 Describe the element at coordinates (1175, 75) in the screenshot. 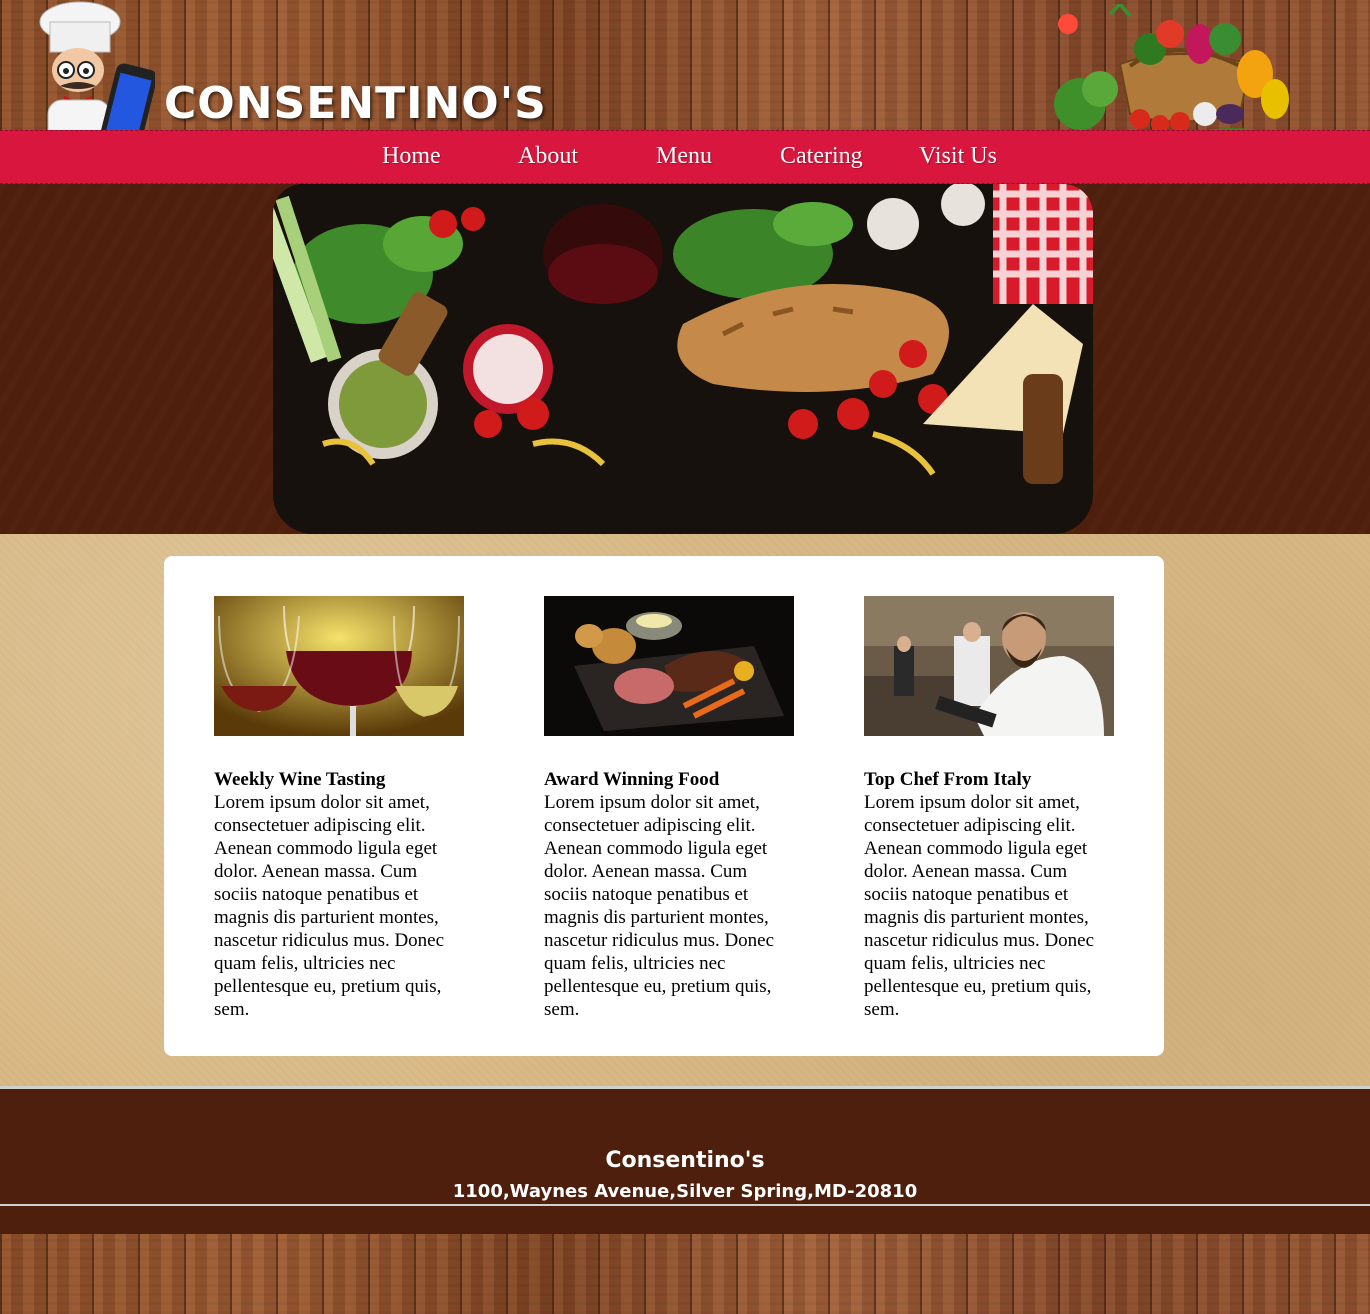

I see `vegetable-basket-image` at that location.